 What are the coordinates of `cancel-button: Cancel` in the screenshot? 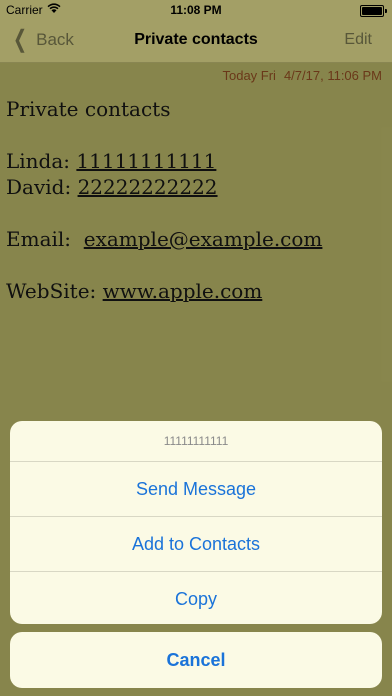 It's located at (196, 660).